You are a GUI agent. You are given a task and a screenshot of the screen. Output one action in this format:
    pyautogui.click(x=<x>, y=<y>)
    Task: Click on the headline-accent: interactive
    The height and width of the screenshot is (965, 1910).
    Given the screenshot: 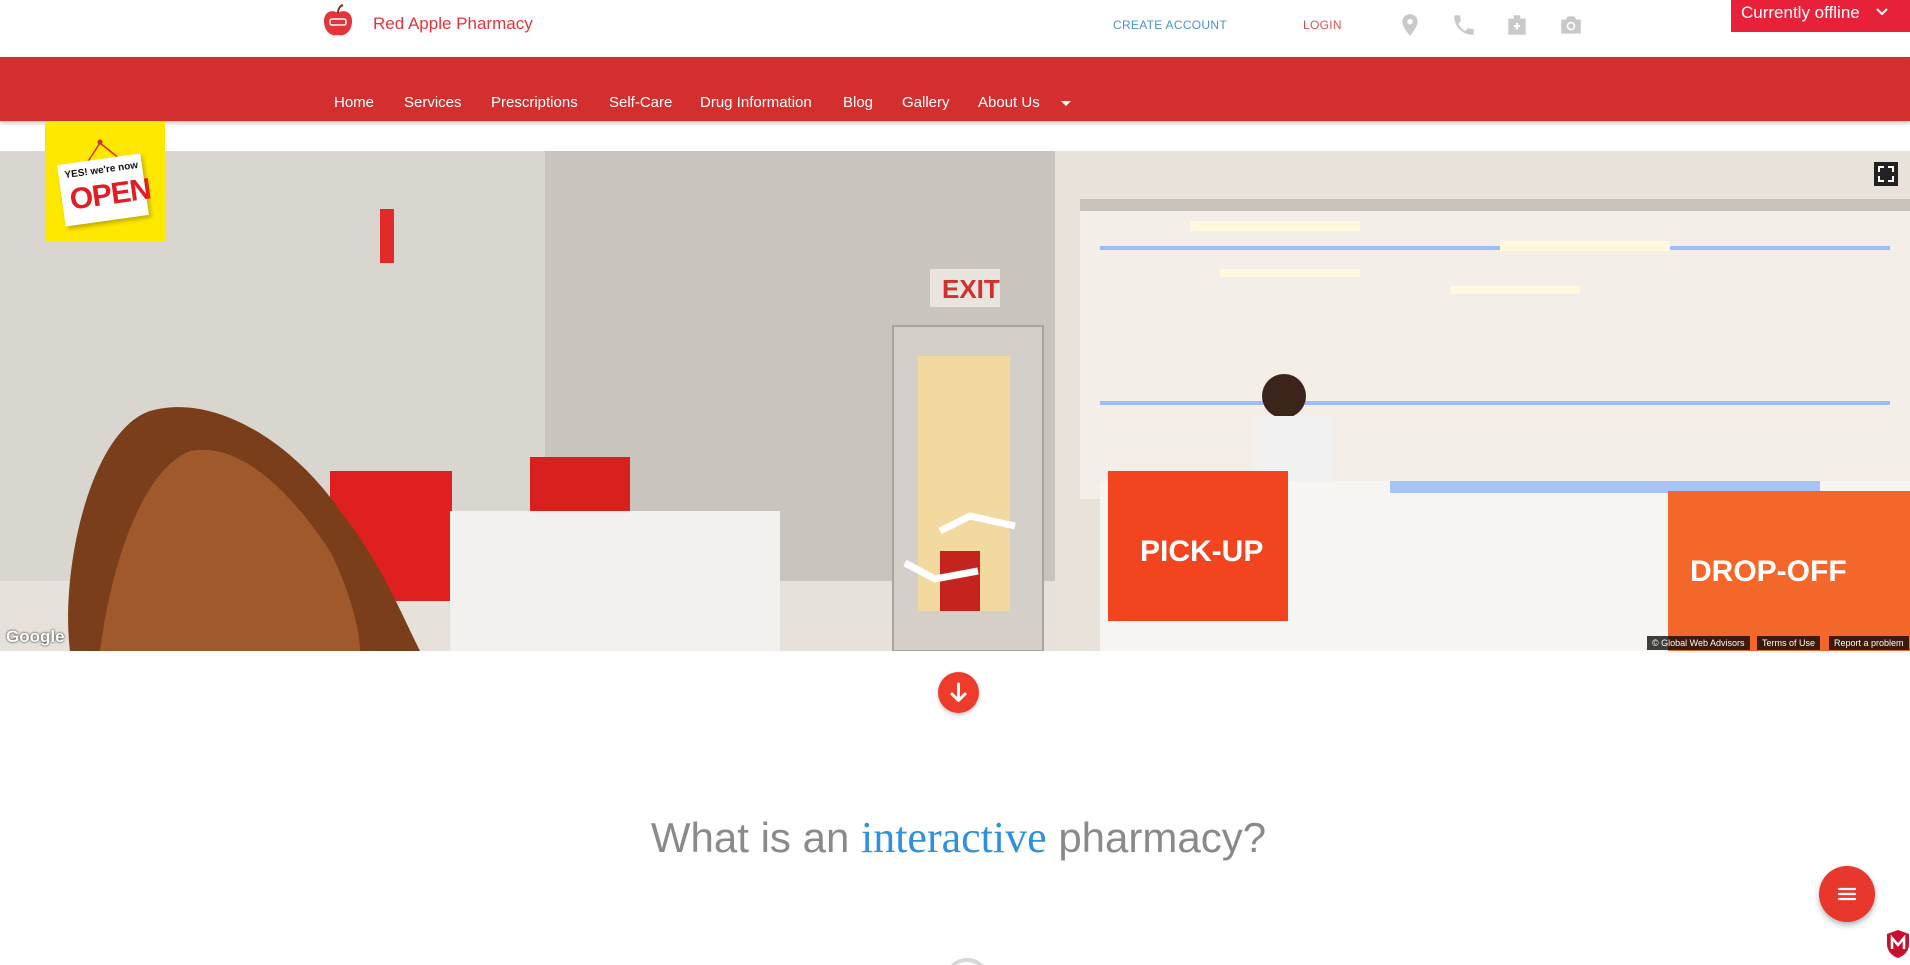 What is the action you would take?
    pyautogui.click(x=953, y=837)
    